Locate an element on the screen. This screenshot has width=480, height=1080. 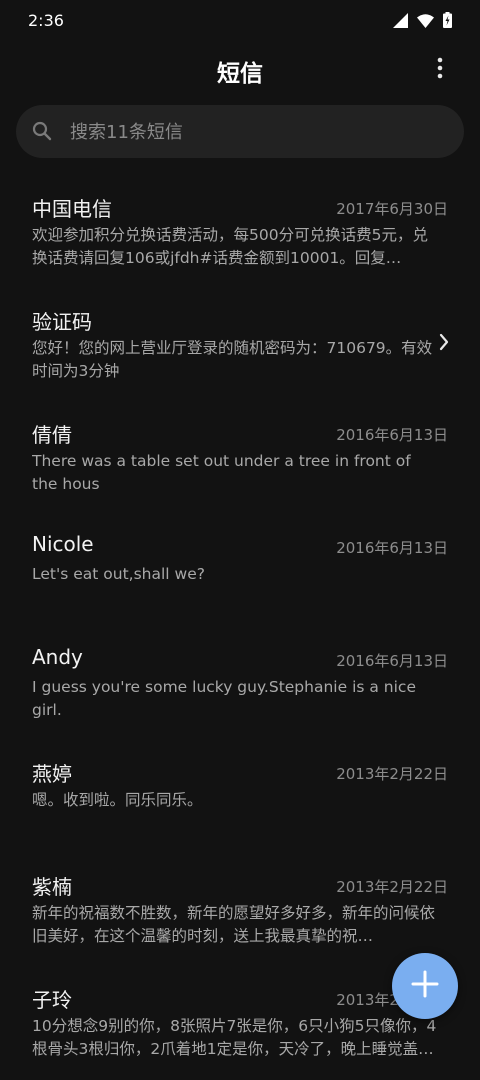
status-icons is located at coordinates (422, 22).